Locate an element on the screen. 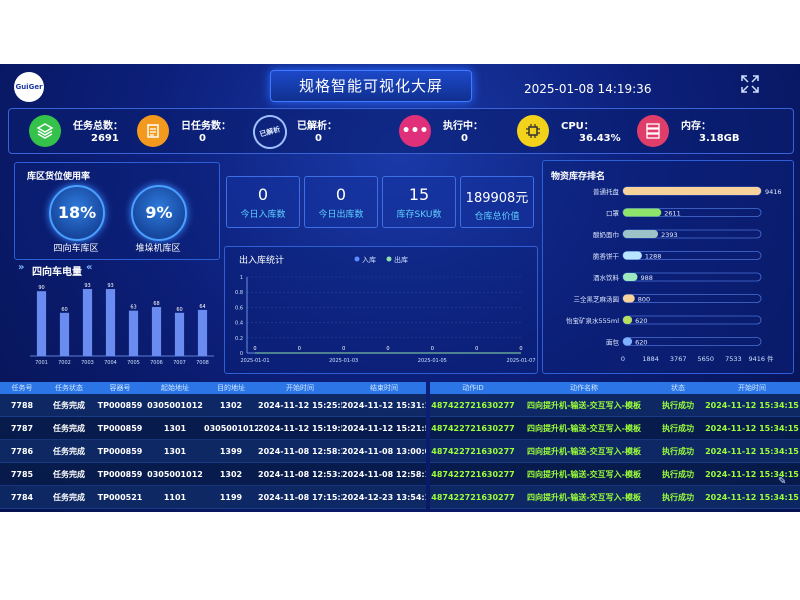  table-cell: 7784 is located at coordinates (22, 497).